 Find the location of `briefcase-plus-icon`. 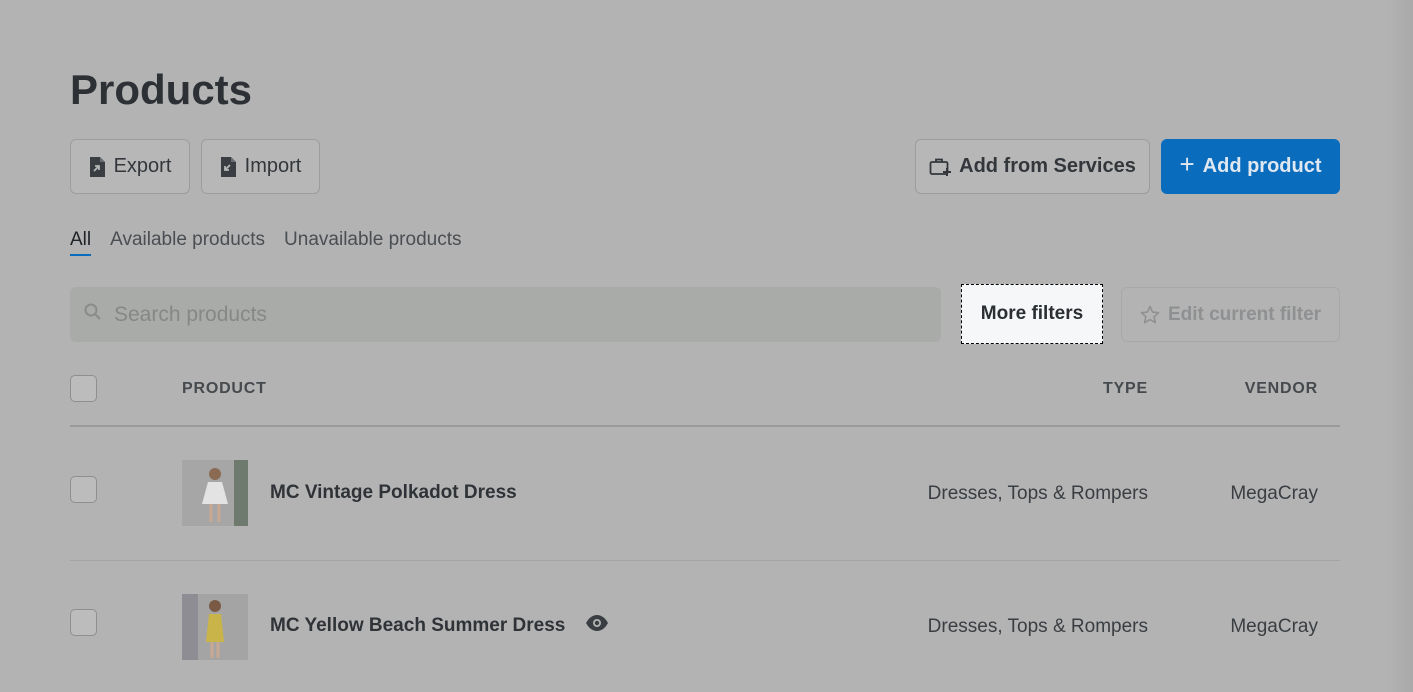

briefcase-plus-icon is located at coordinates (940, 167).